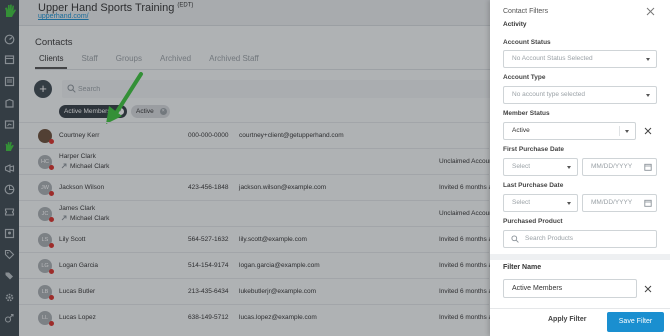  What do you see at coordinates (521, 130) in the screenshot?
I see `member-status-value: Active` at bounding box center [521, 130].